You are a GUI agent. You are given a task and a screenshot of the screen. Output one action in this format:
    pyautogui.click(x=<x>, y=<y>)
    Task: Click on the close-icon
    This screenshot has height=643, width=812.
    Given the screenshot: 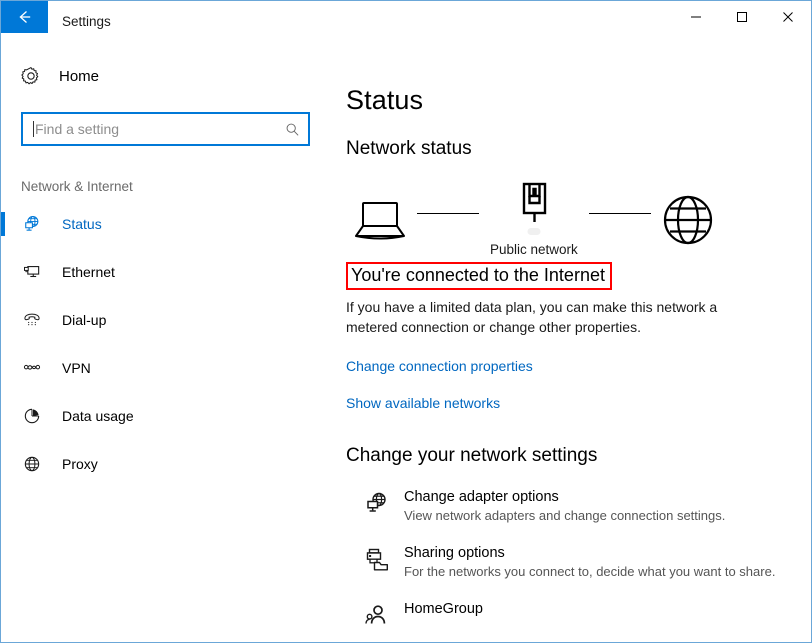 What is the action you would take?
    pyautogui.click(x=788, y=16)
    